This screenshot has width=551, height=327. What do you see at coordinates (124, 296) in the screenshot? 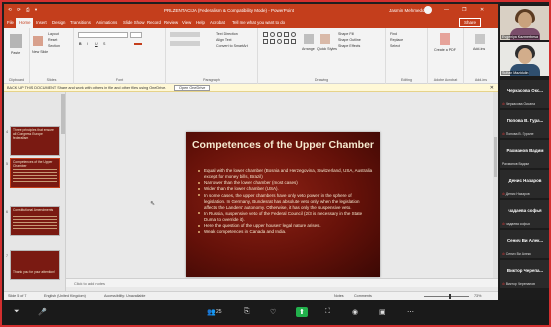
I see `accessibility-status: Accessibility: Unavailable` at bounding box center [124, 296].